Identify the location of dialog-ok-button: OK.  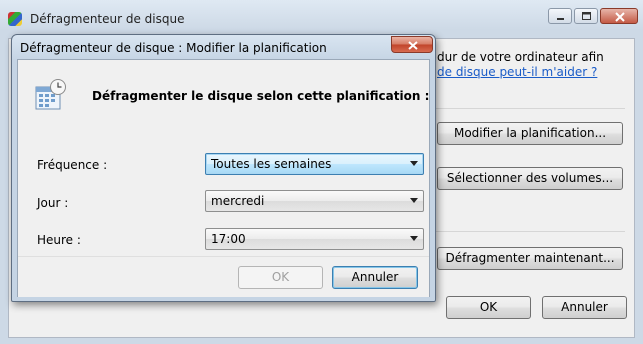
(280, 277).